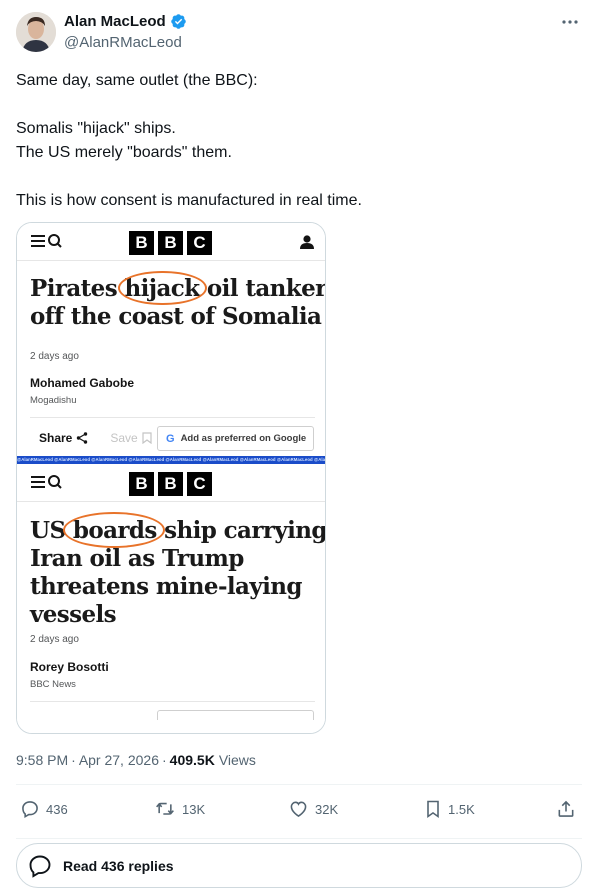  I want to click on replies-icon, so click(40, 866).